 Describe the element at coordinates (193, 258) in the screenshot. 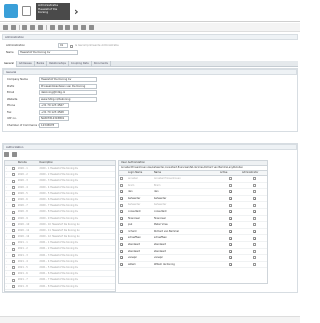

I see `user-row: vanepz vanepz` at that location.